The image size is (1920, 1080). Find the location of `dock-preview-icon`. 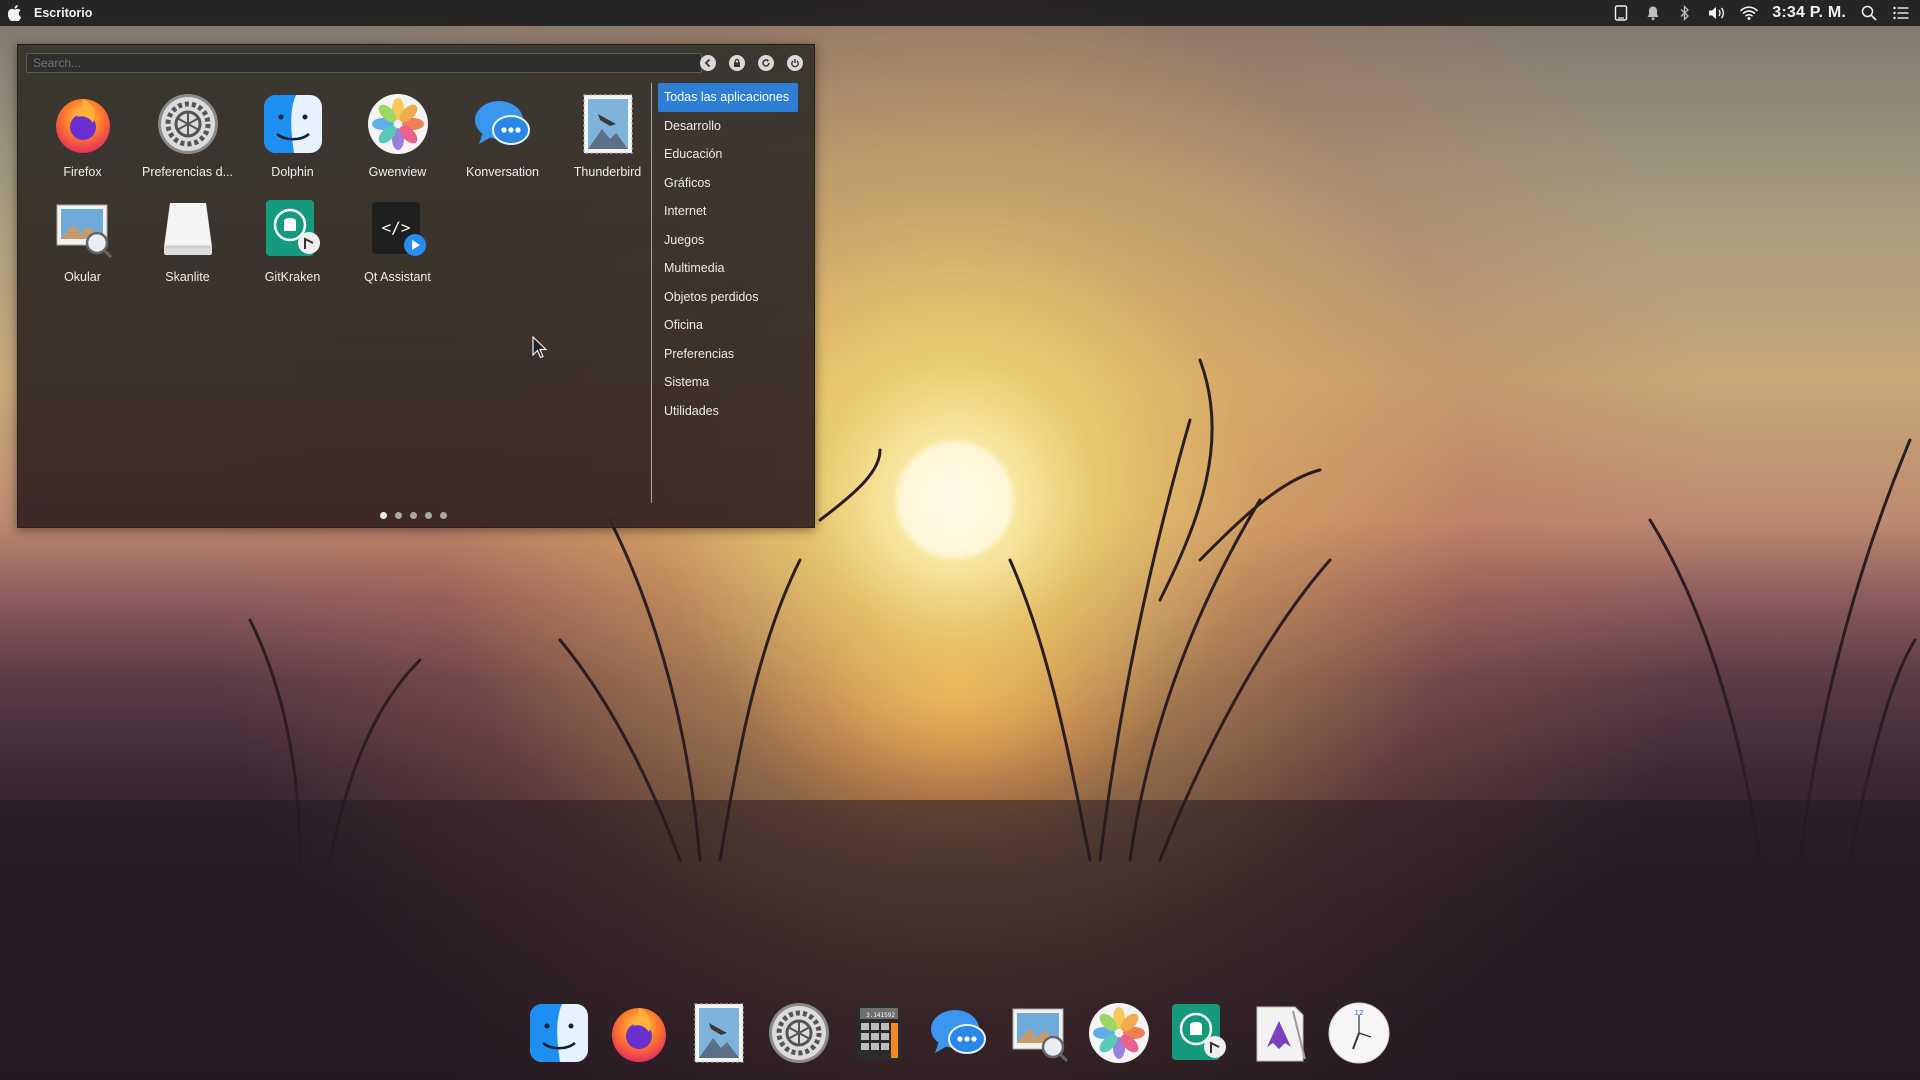

dock-preview-icon is located at coordinates (1039, 1033).